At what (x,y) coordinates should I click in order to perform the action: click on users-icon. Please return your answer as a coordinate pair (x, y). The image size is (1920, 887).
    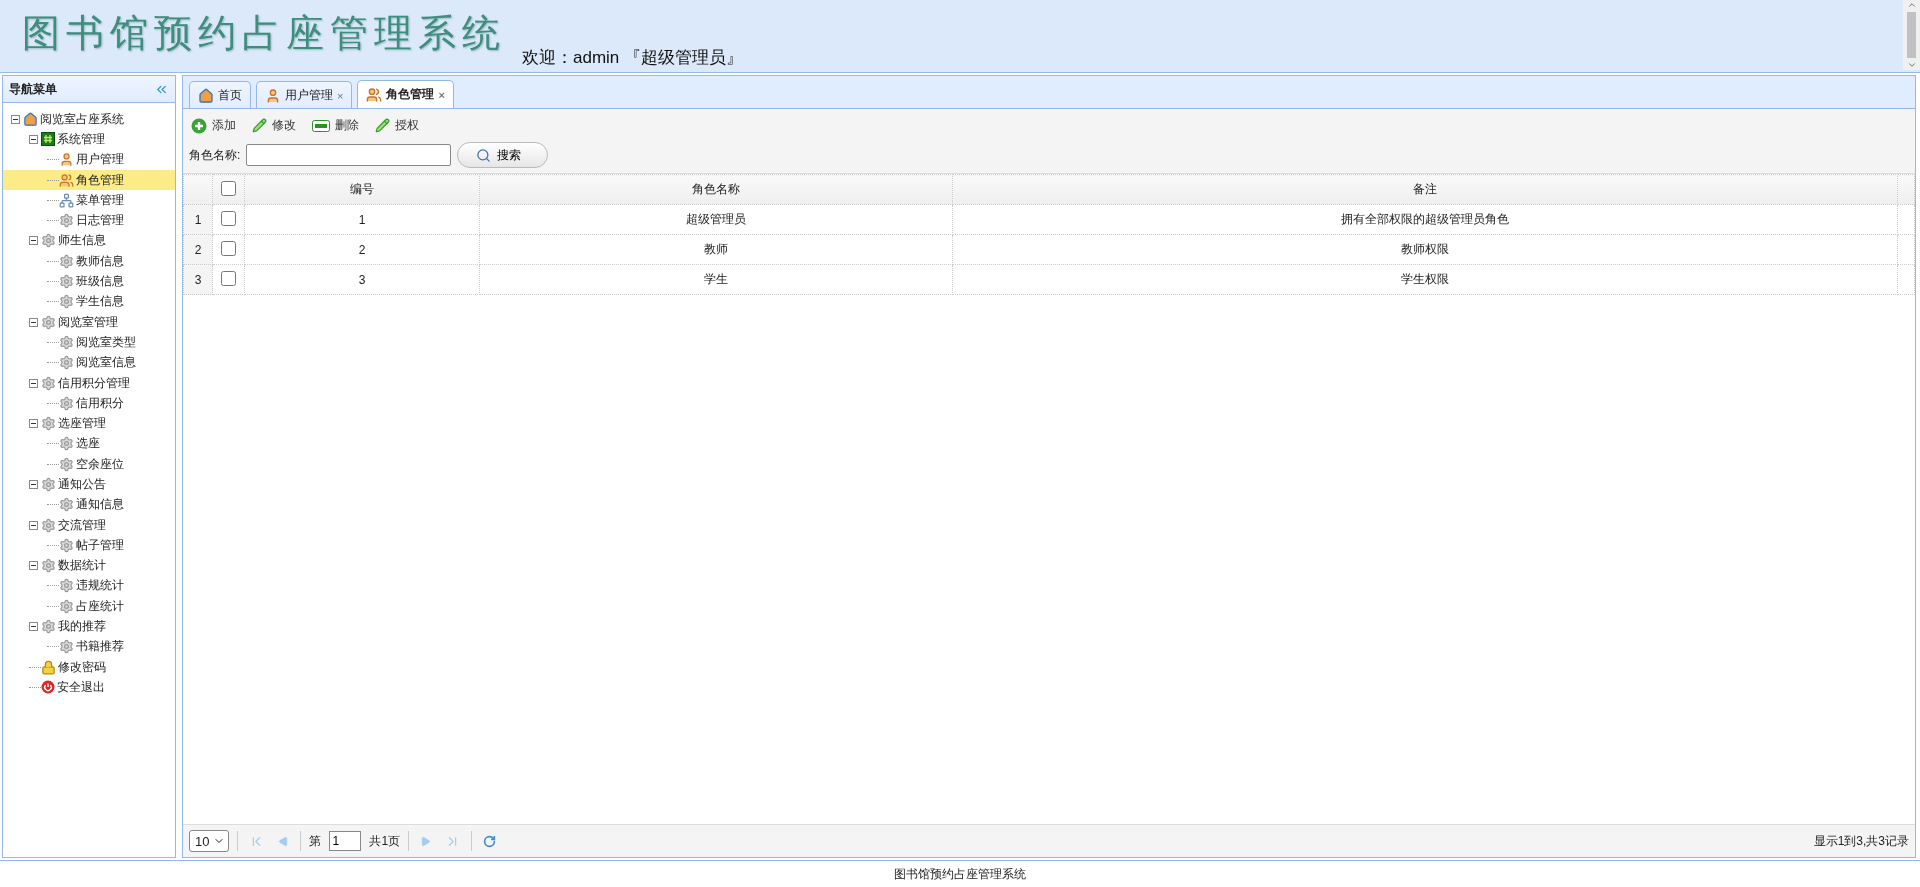
    Looking at the image, I should click on (66, 180).